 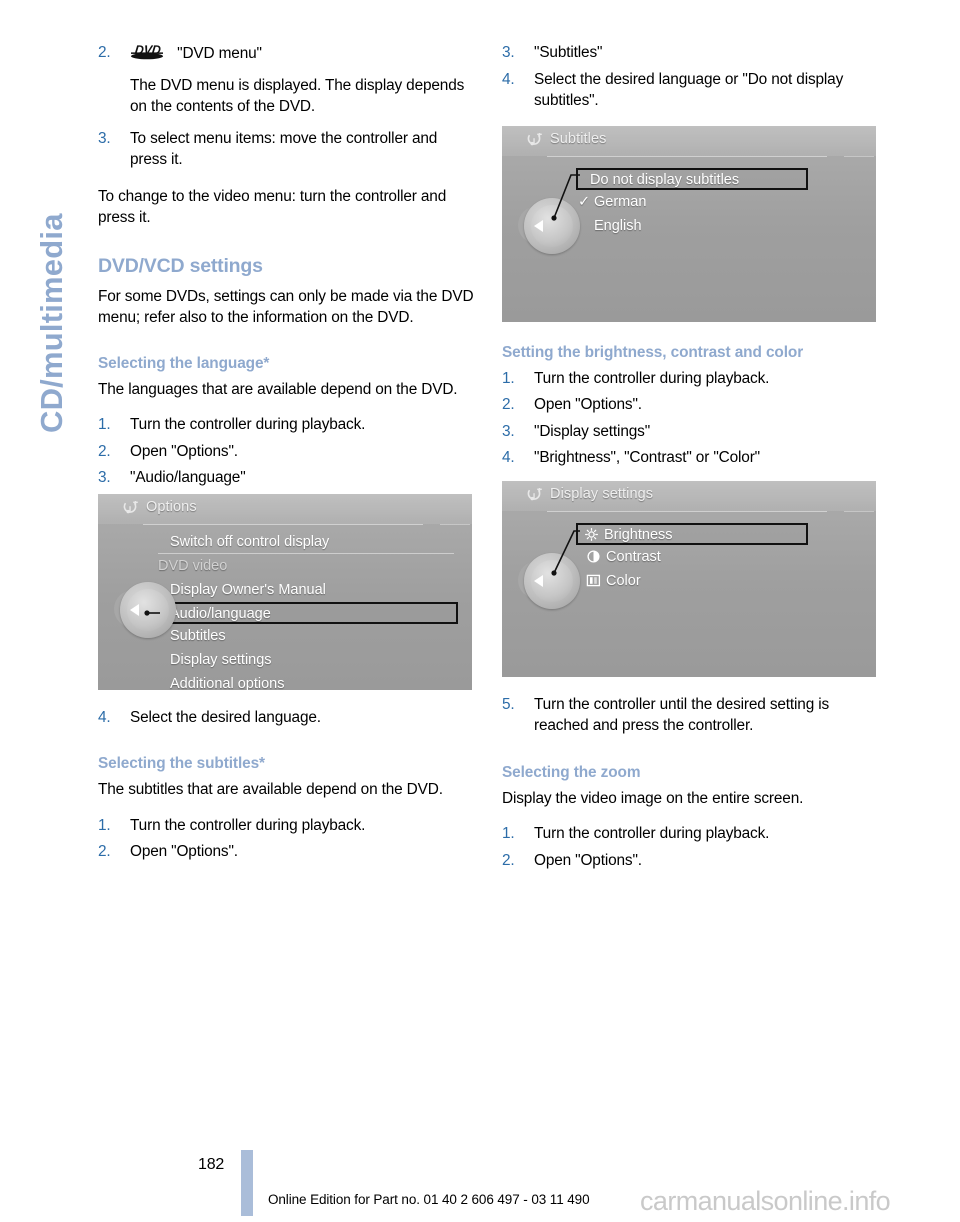 I want to click on idrive-options-icon, so click(x=535, y=139).